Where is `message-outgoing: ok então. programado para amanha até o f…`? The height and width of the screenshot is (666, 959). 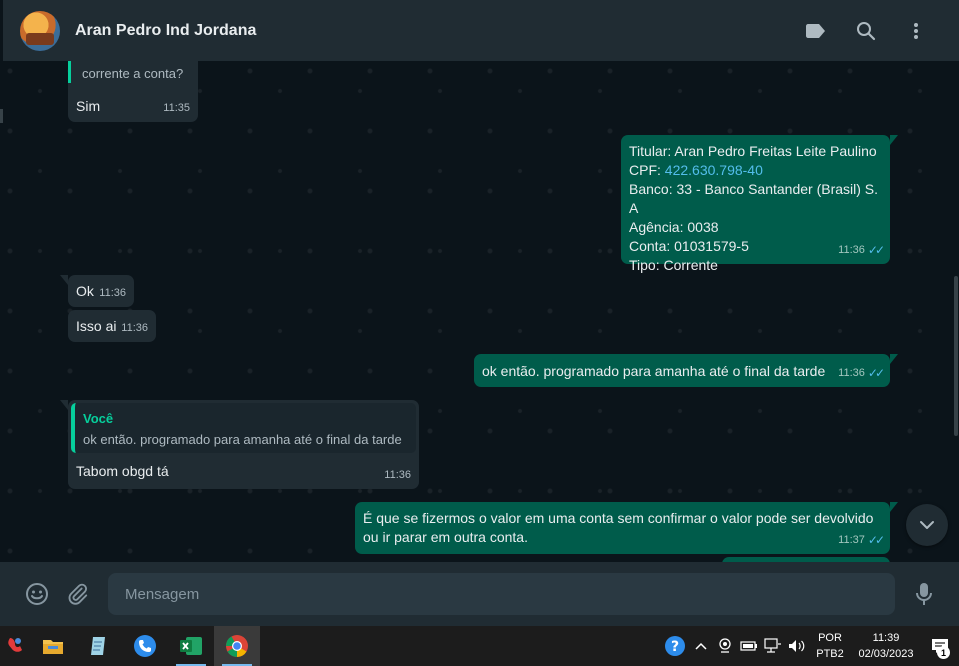 message-outgoing: ok então. programado para amanha até o f… is located at coordinates (686, 370).